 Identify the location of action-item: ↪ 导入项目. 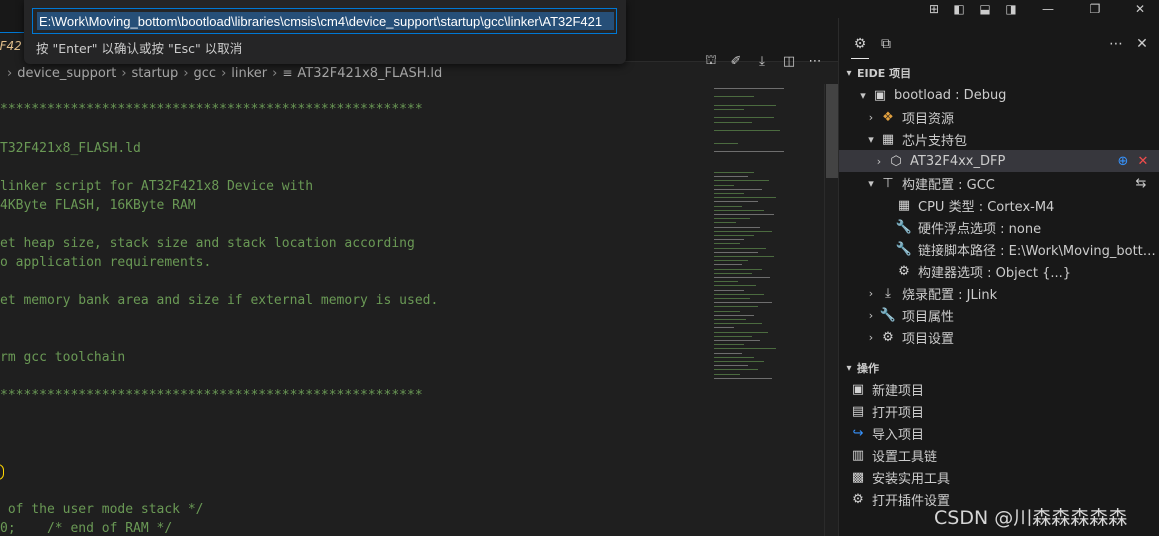
(999, 433).